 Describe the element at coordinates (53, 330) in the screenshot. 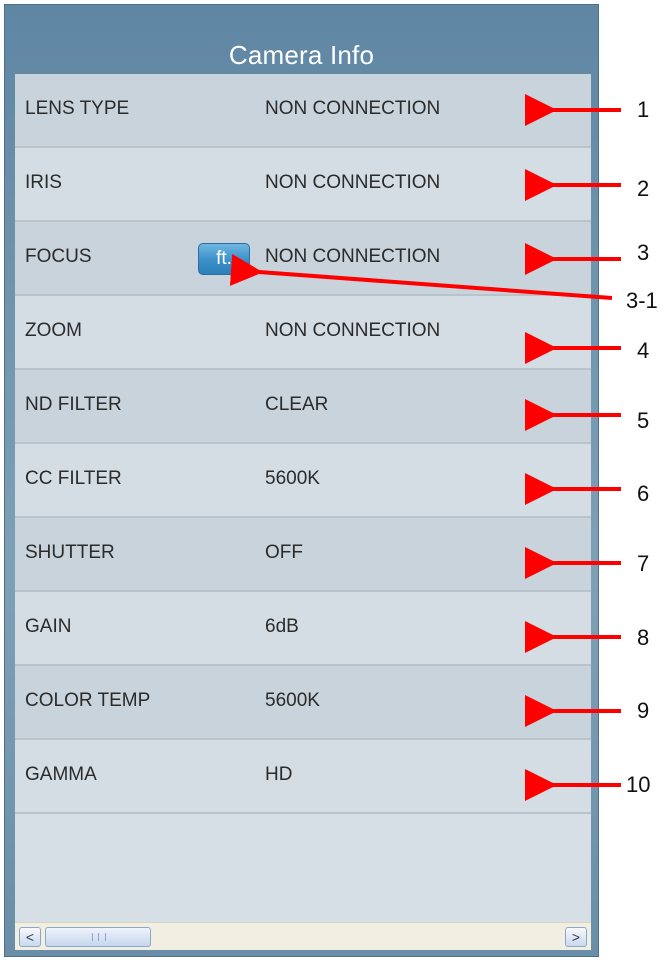

I see `row-label: ZOOM` at that location.